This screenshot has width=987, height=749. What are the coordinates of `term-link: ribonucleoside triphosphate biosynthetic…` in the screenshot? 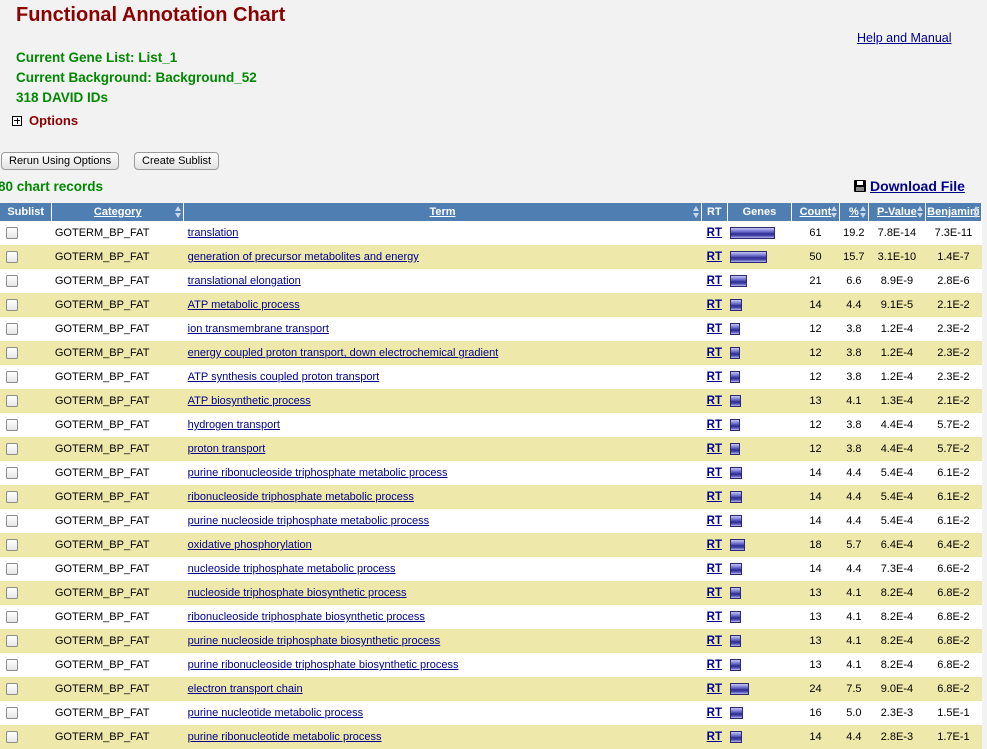 It's located at (306, 617).